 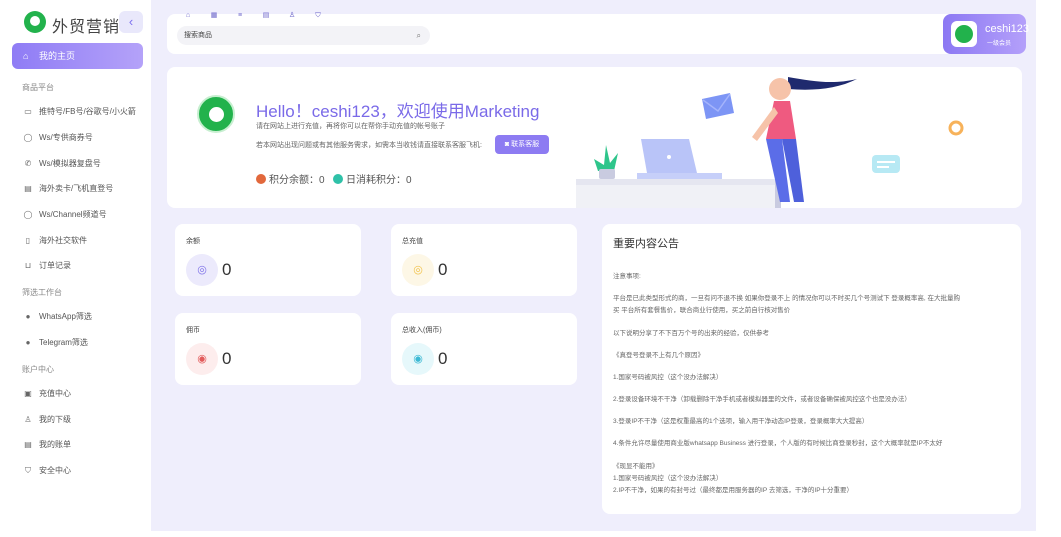 I want to click on user-name: ceshi123, so click(x=1007, y=29).